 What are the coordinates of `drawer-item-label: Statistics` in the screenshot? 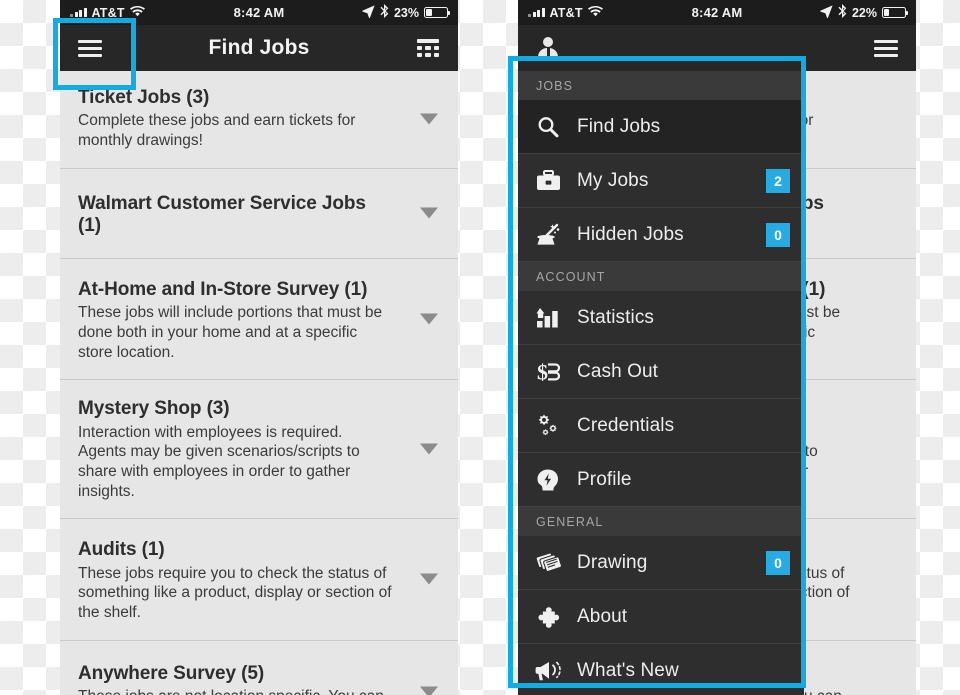 It's located at (616, 317).